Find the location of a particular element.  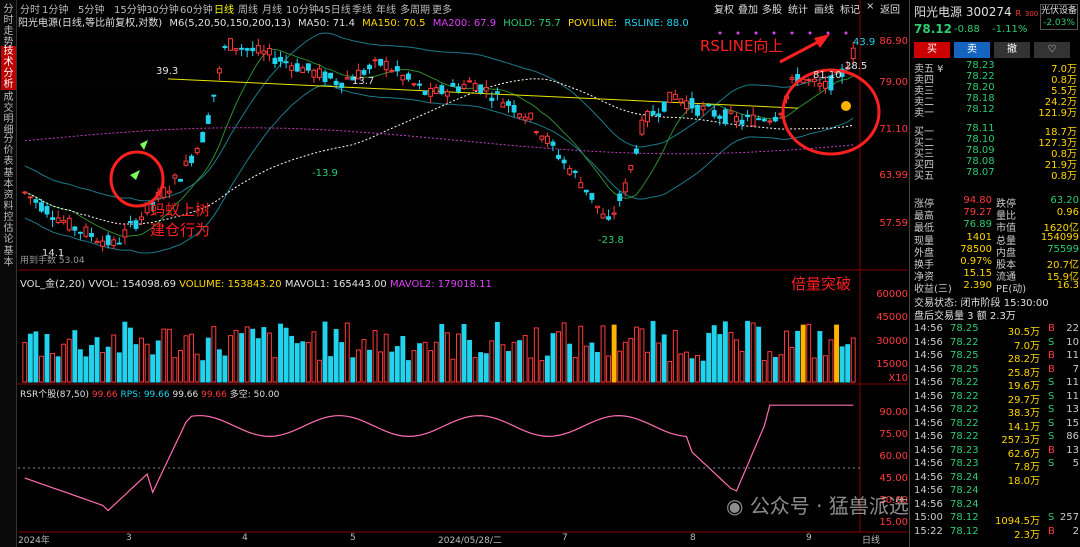

ask-label: 卖一 is located at coordinates (924, 113).